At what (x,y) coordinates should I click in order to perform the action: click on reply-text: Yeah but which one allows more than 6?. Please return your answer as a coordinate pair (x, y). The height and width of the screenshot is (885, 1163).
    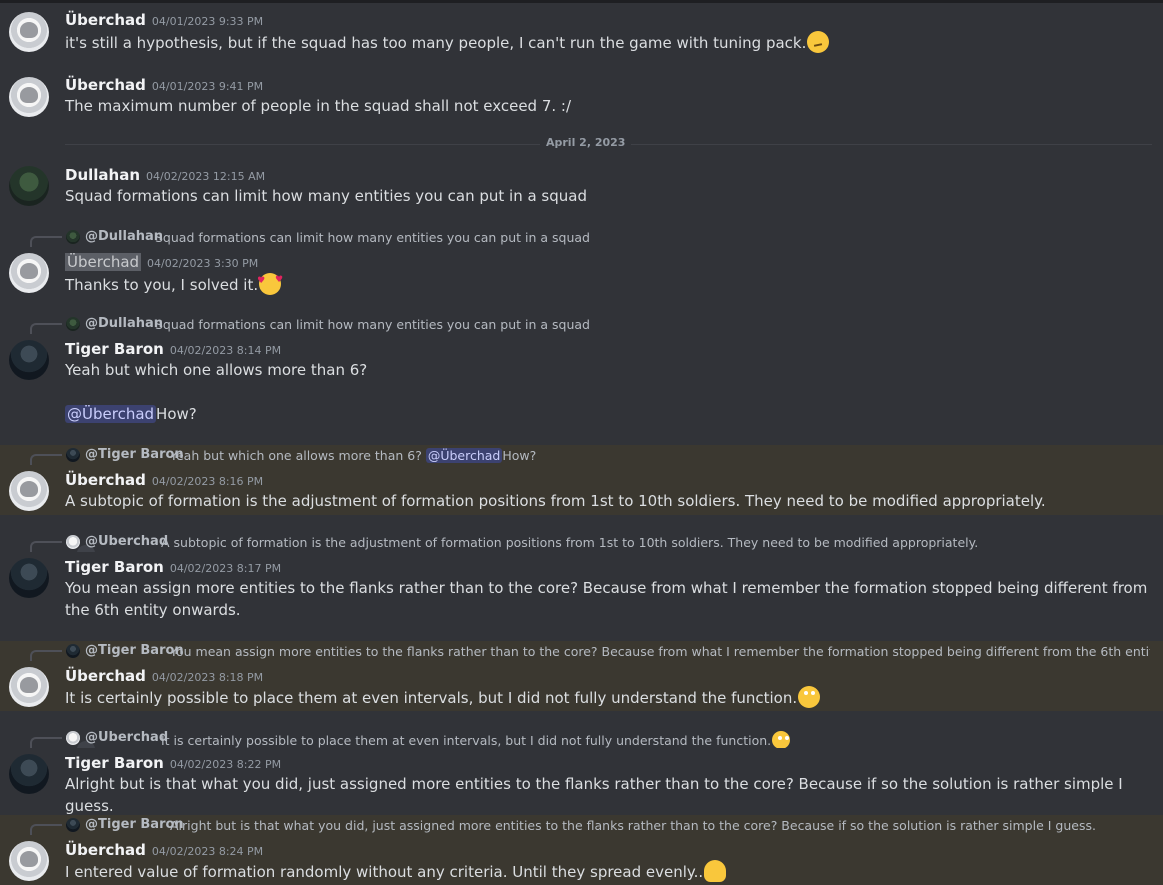
    Looking at the image, I should click on (296, 455).